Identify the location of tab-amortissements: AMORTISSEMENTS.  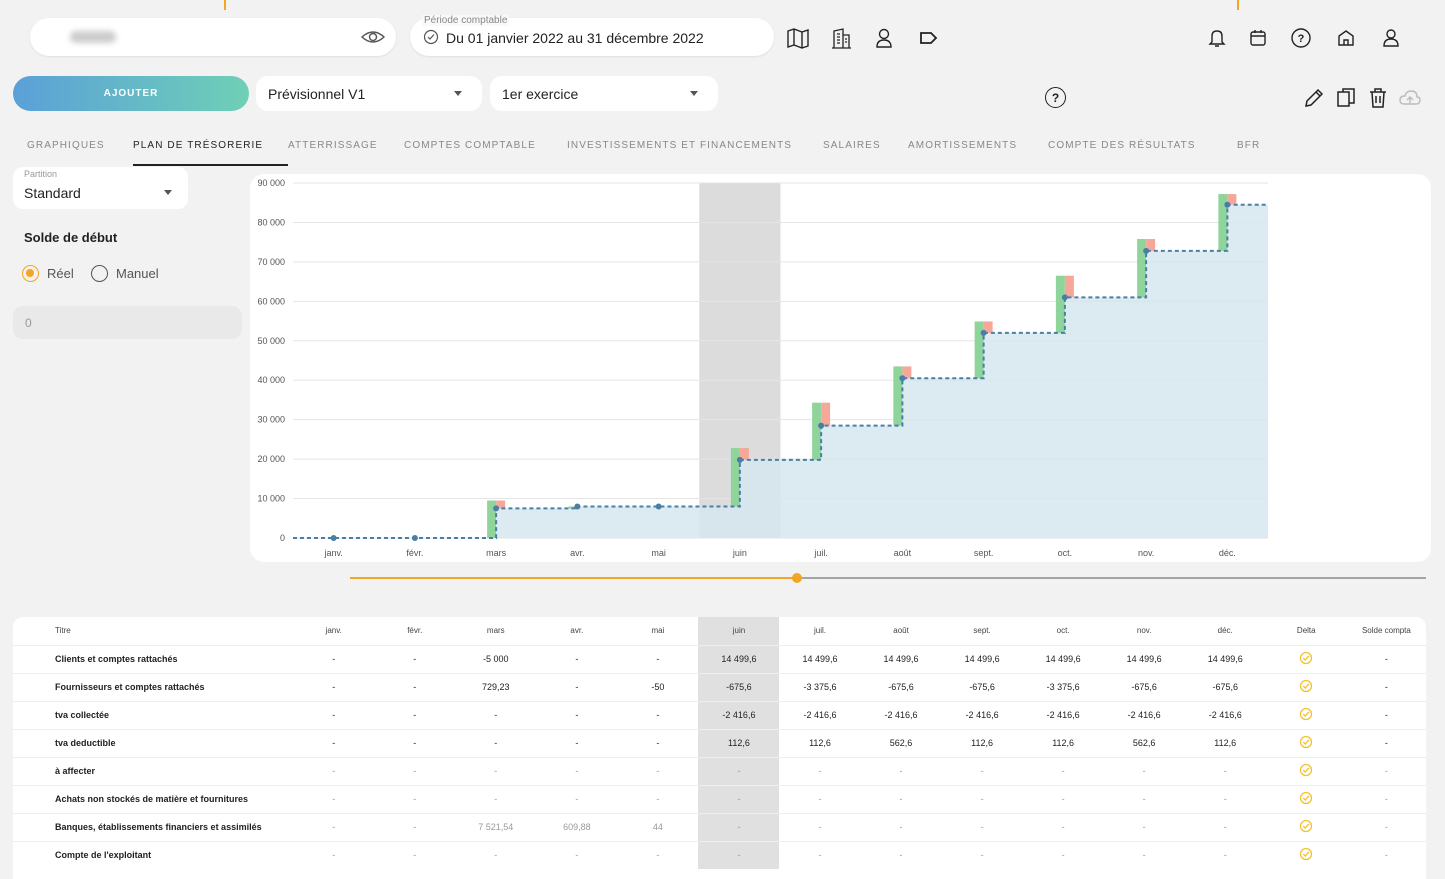
(962, 145).